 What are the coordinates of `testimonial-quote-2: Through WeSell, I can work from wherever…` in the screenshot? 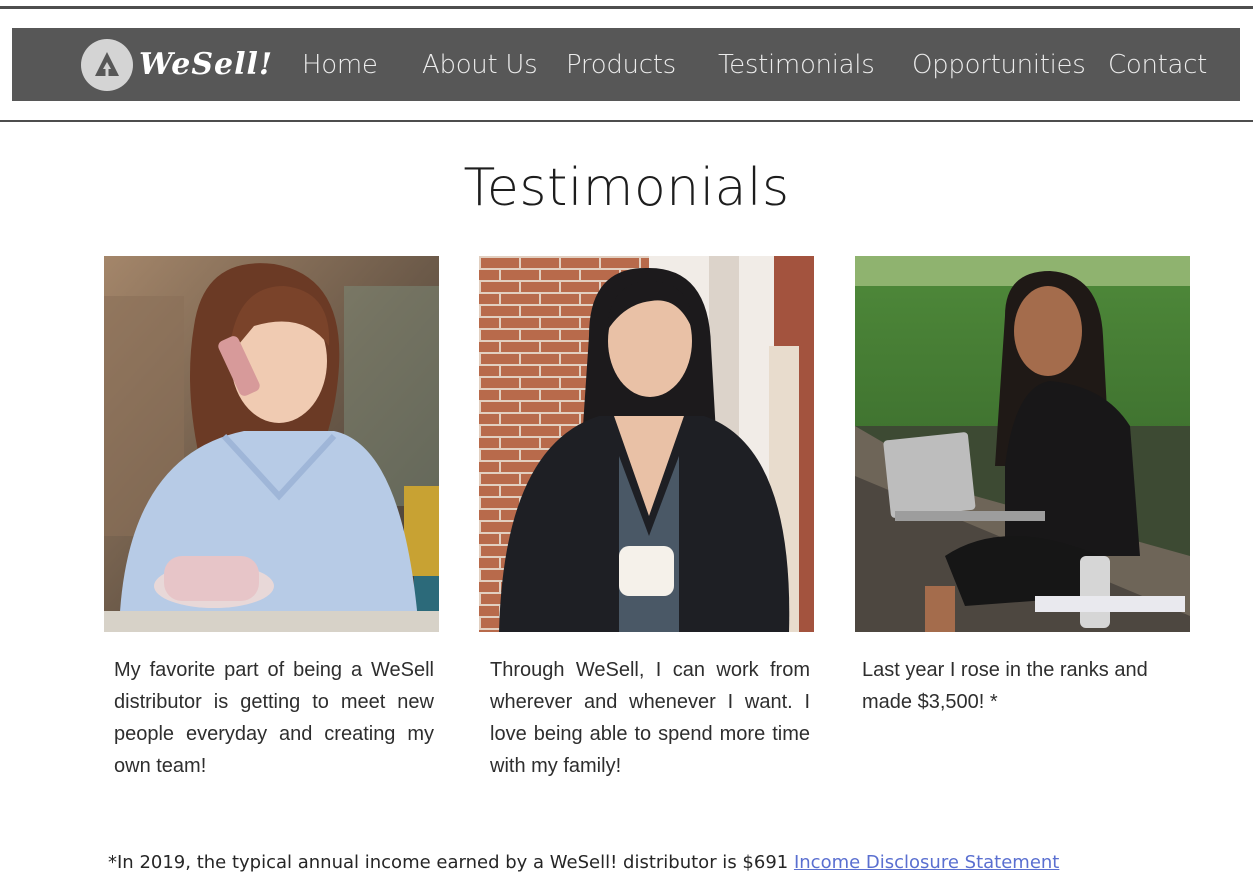 It's located at (650, 718).